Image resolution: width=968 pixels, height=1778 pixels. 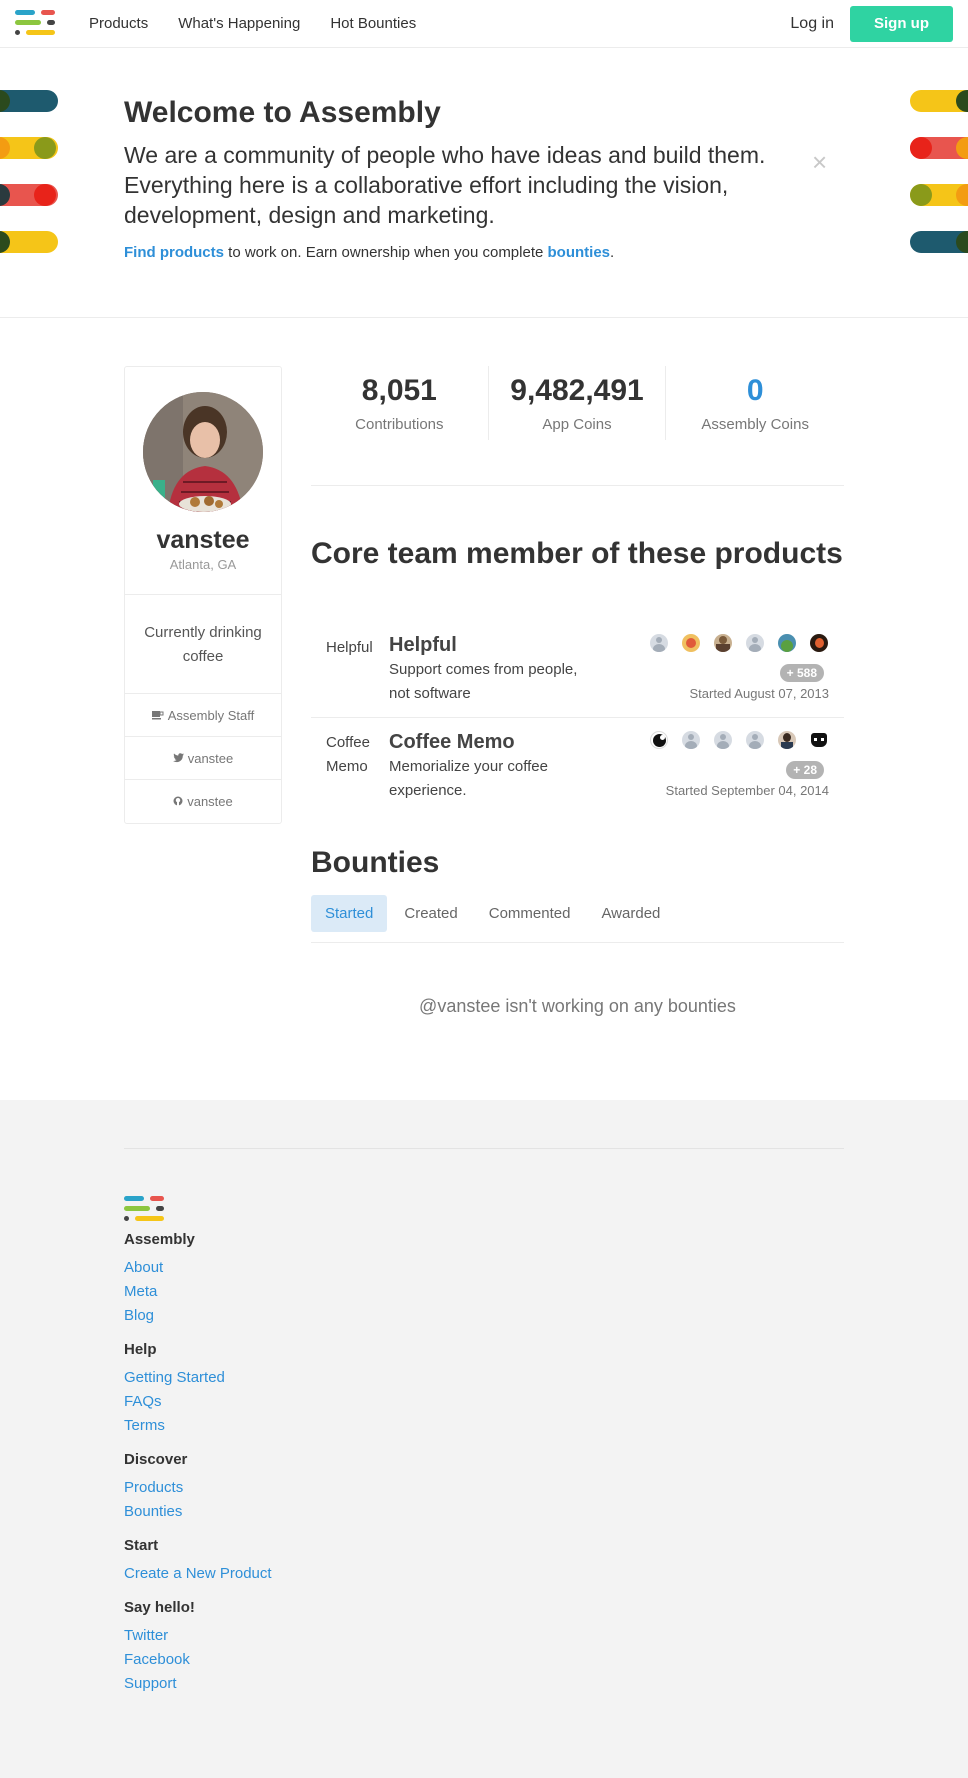 What do you see at coordinates (759, 693) in the screenshot?
I see `product-started-date: Started August 07, 2013` at bounding box center [759, 693].